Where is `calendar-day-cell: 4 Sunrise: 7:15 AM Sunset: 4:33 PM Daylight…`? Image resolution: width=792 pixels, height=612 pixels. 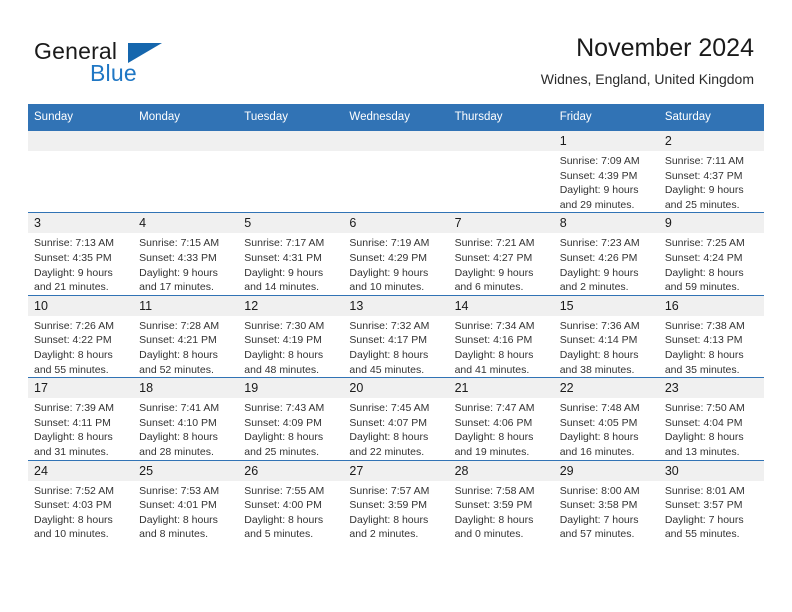
calendar-day-cell: 4 Sunrise: 7:15 AM Sunset: 4:33 PM Daylight… is located at coordinates (186, 254).